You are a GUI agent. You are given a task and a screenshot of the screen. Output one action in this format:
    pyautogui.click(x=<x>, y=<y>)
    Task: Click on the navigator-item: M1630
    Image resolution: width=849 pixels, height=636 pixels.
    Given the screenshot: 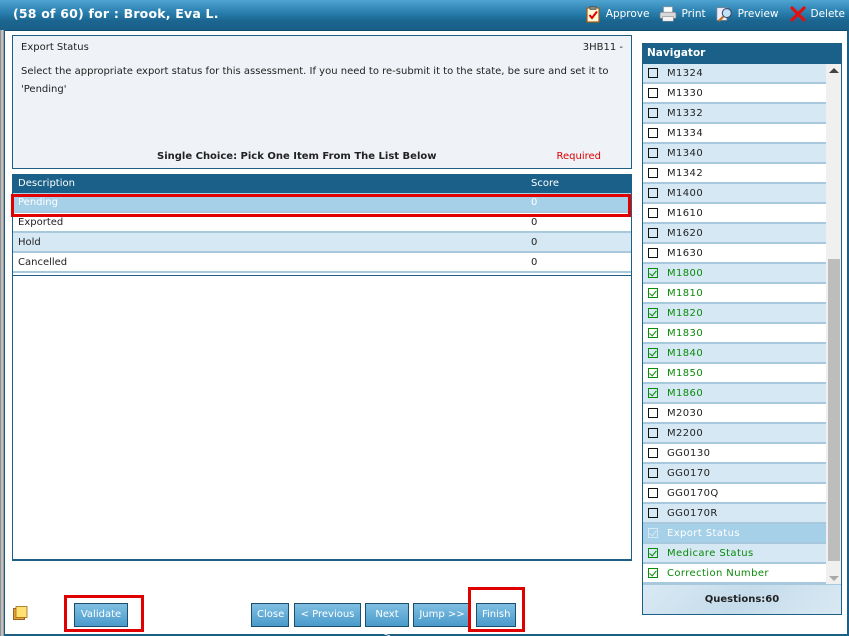 What is the action you would take?
    pyautogui.click(x=734, y=254)
    